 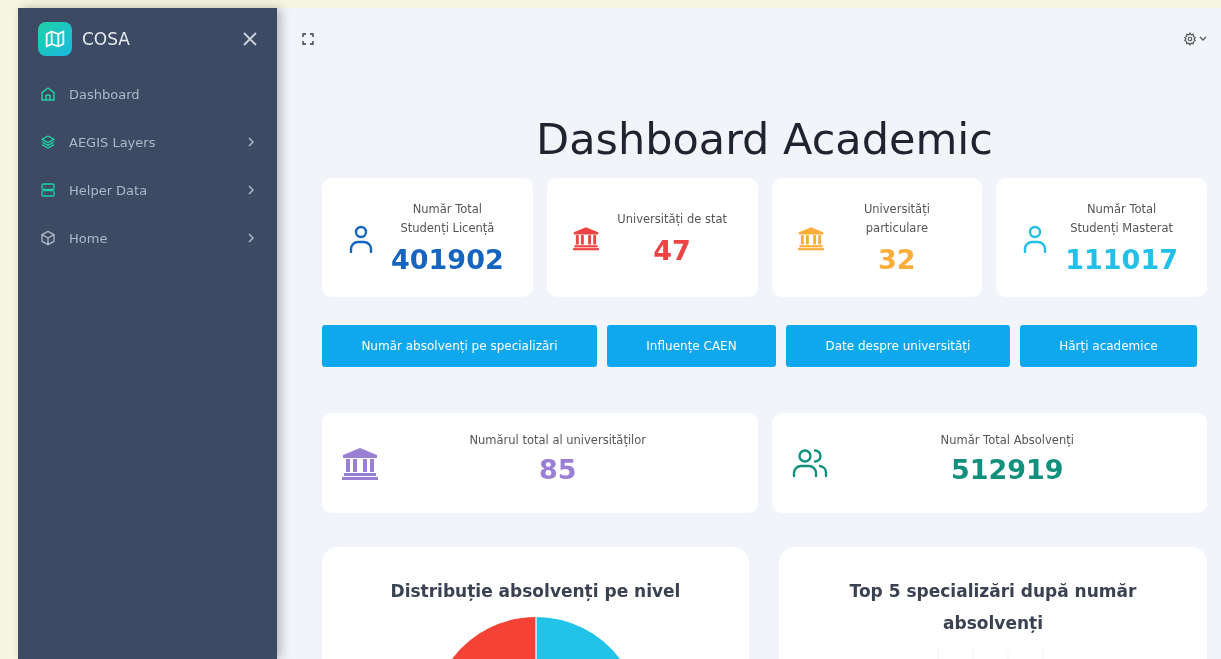 I want to click on layers-icon, so click(x=48, y=142).